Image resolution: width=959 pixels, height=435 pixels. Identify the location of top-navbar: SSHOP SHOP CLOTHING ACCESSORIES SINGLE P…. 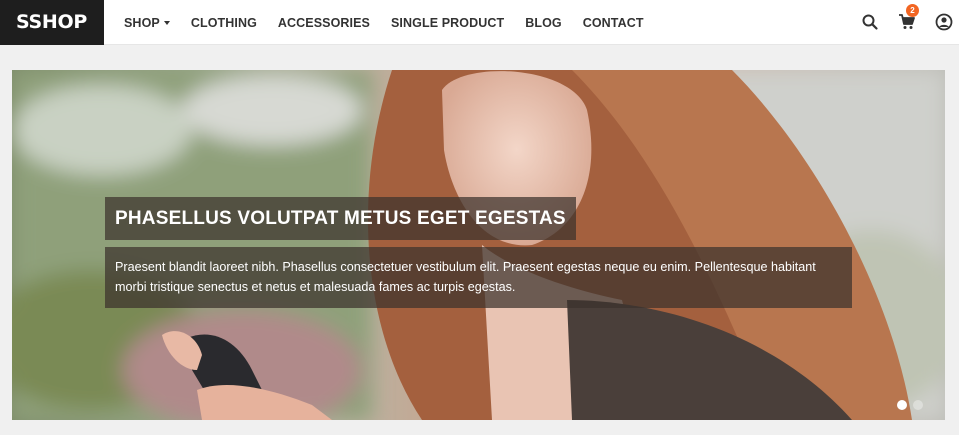
(479, 22).